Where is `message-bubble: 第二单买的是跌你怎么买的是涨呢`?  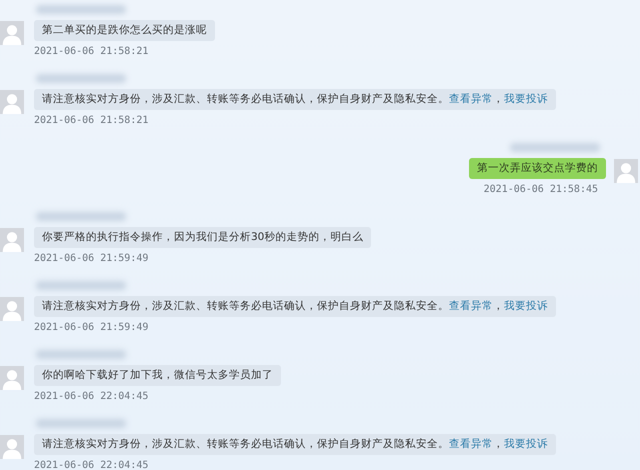 message-bubble: 第二单买的是跌你怎么买的是涨呢 is located at coordinates (124, 30).